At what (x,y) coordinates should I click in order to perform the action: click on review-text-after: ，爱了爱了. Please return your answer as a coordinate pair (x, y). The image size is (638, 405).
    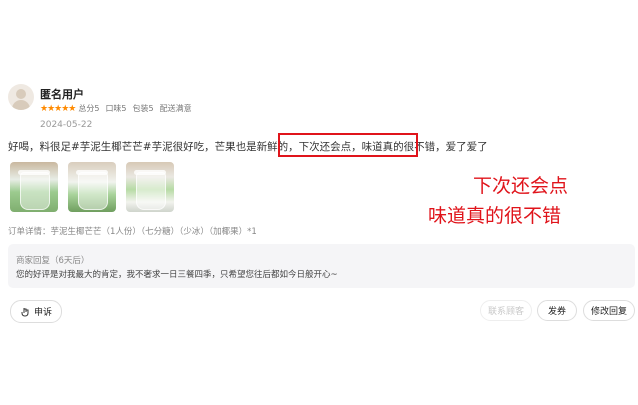
    Looking at the image, I should click on (461, 147).